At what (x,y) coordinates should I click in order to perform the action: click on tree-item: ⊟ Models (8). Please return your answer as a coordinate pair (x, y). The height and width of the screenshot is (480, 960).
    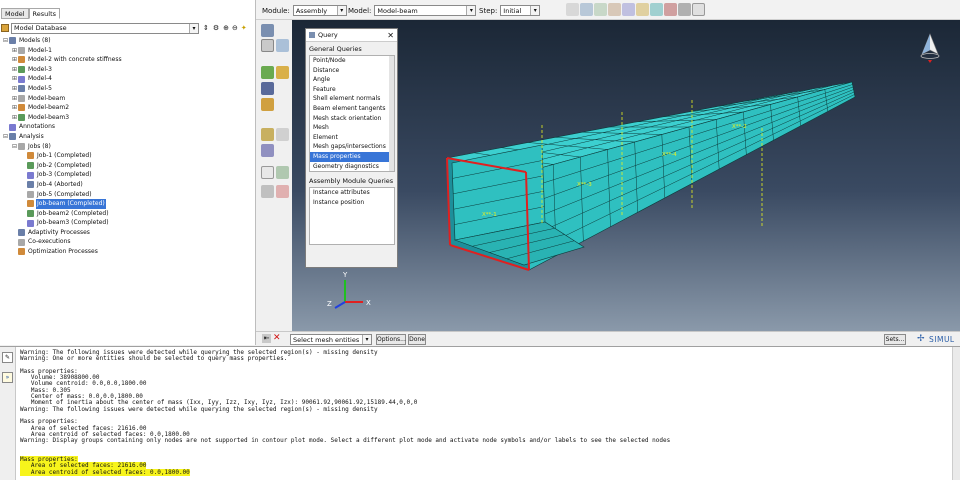
    Looking at the image, I should click on (127, 41).